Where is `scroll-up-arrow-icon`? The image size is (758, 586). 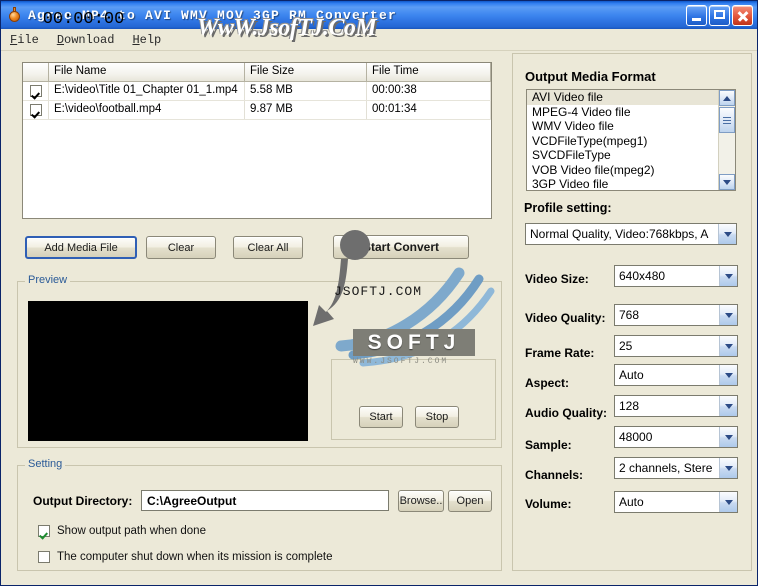 scroll-up-arrow-icon is located at coordinates (727, 98).